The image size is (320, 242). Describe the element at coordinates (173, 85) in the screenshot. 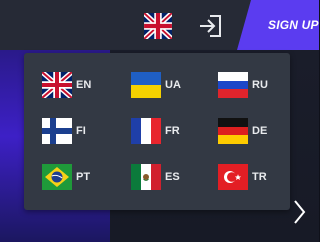

I see `language-code: UA` at that location.